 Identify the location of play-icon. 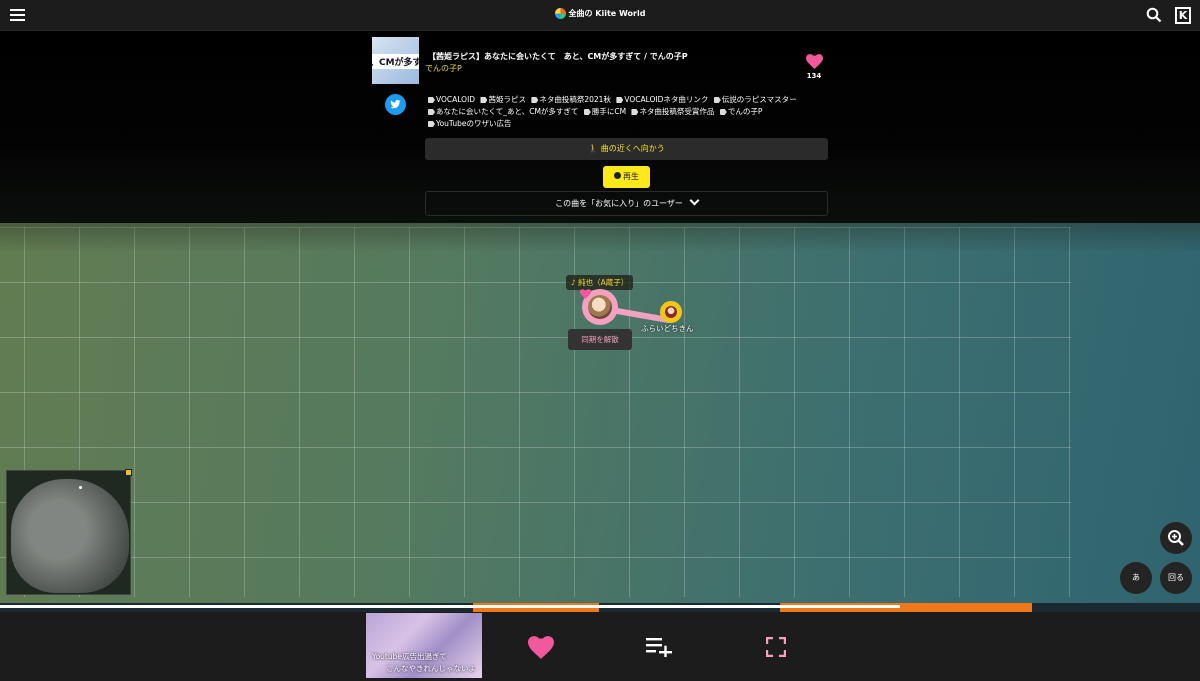
(617, 175).